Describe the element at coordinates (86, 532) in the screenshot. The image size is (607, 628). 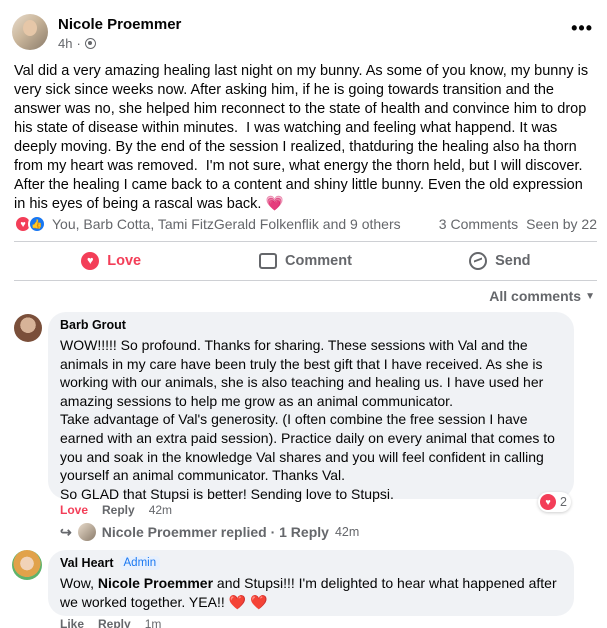
I see `replier-avatar` at that location.